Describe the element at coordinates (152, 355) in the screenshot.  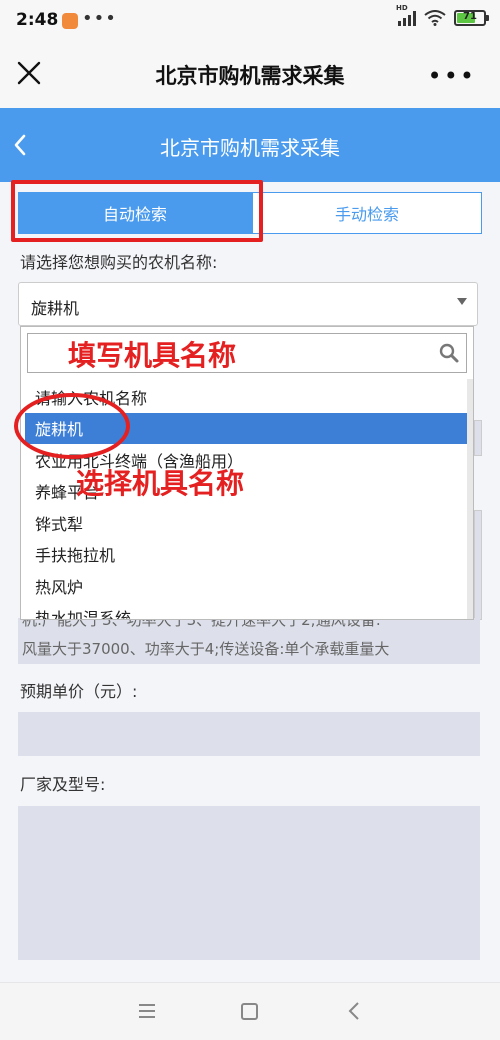
I see `annotation-text-fill: 填写机具名称` at that location.